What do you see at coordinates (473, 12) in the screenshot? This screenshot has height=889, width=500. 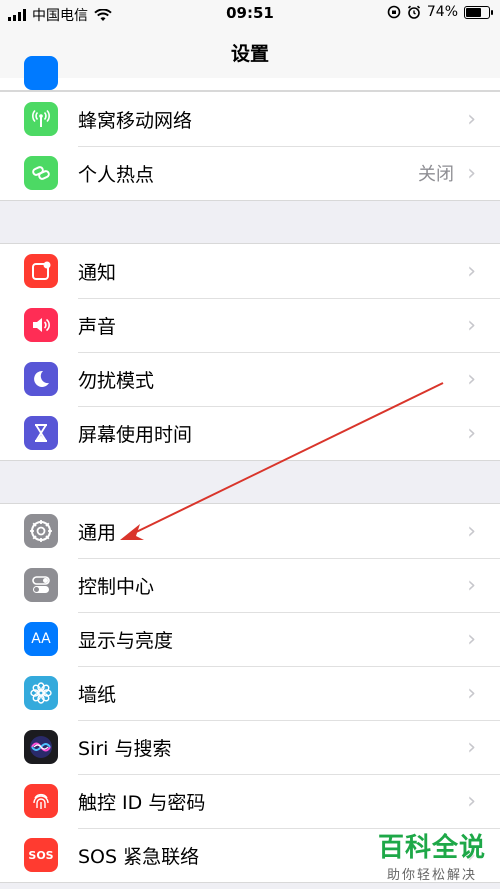 I see `battery-level` at bounding box center [473, 12].